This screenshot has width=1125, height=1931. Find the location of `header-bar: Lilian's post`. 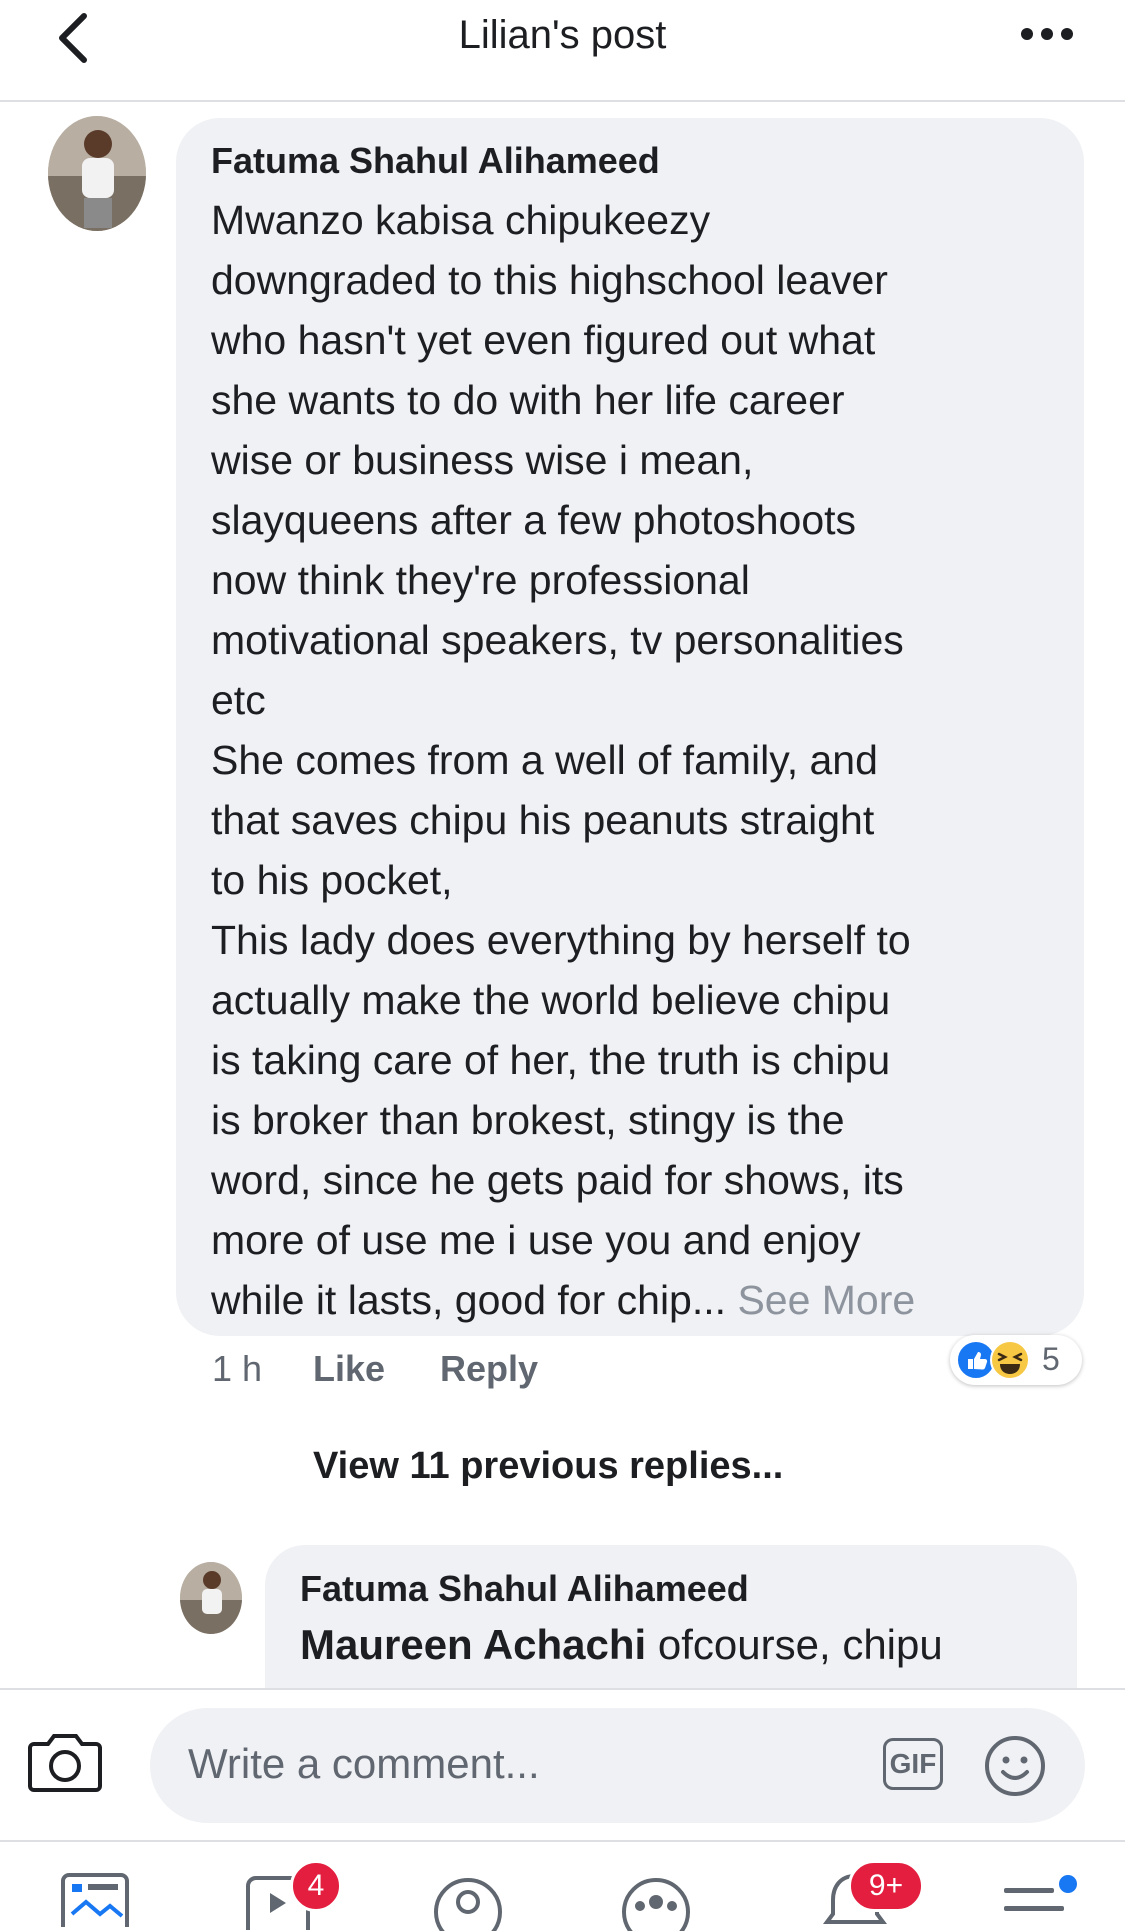

header-bar: Lilian's post is located at coordinates (562, 51).